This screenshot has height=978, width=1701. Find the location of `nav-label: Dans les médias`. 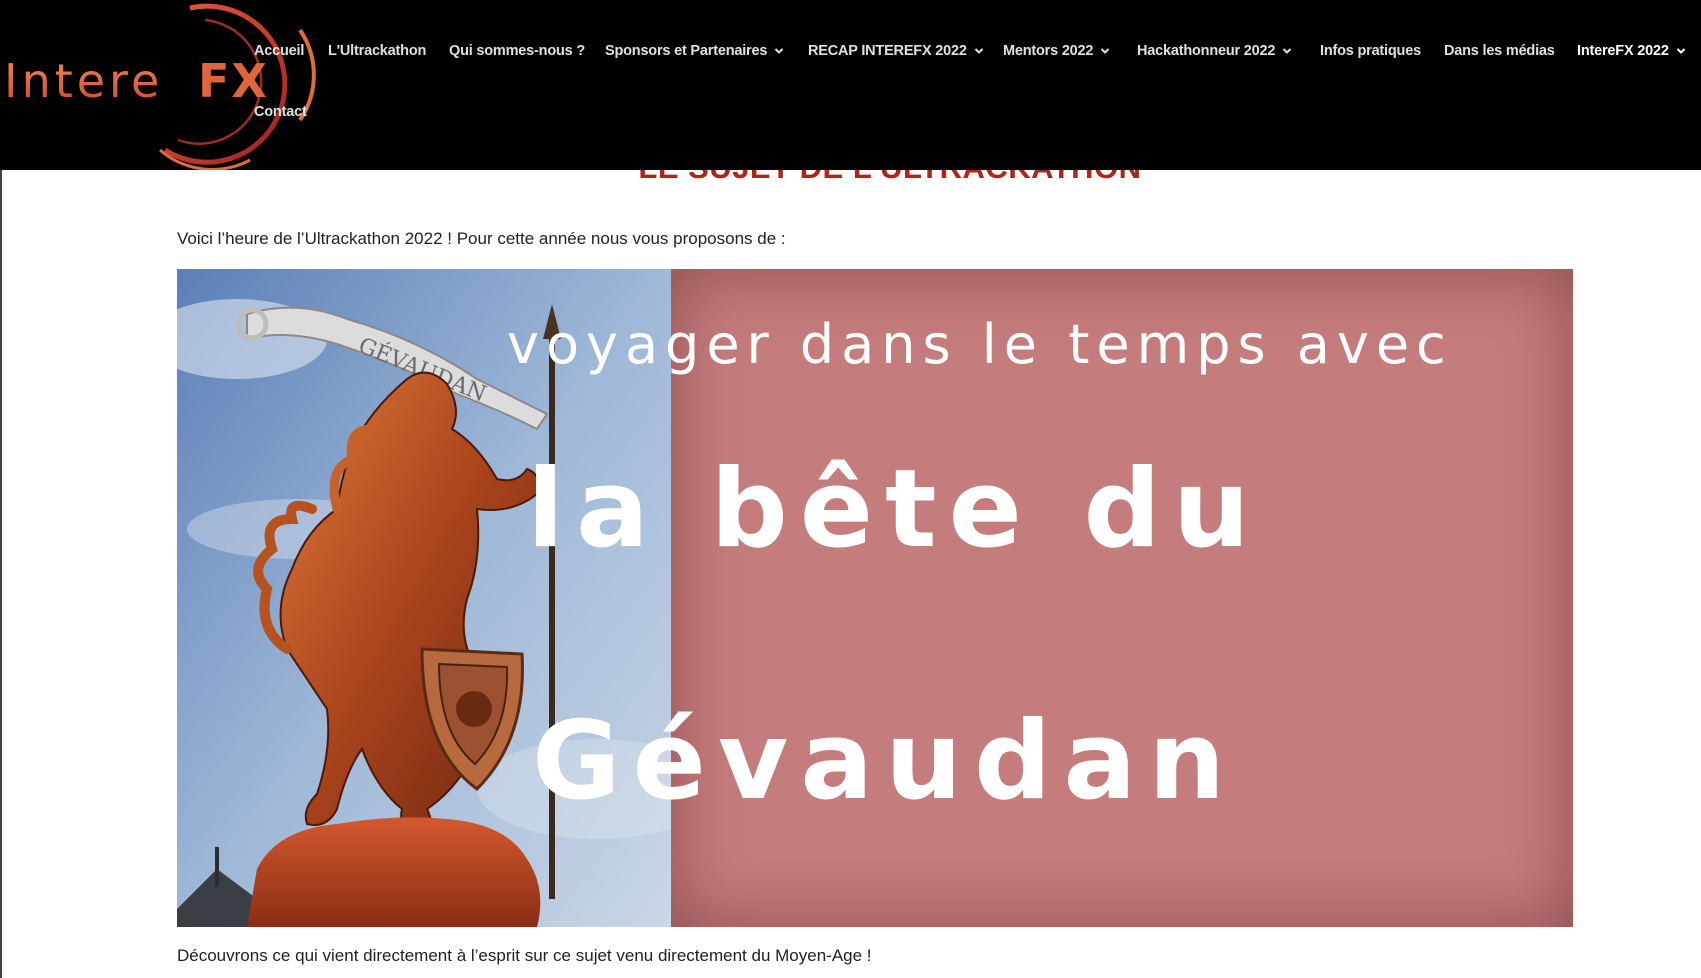

nav-label: Dans les médias is located at coordinates (1499, 51).